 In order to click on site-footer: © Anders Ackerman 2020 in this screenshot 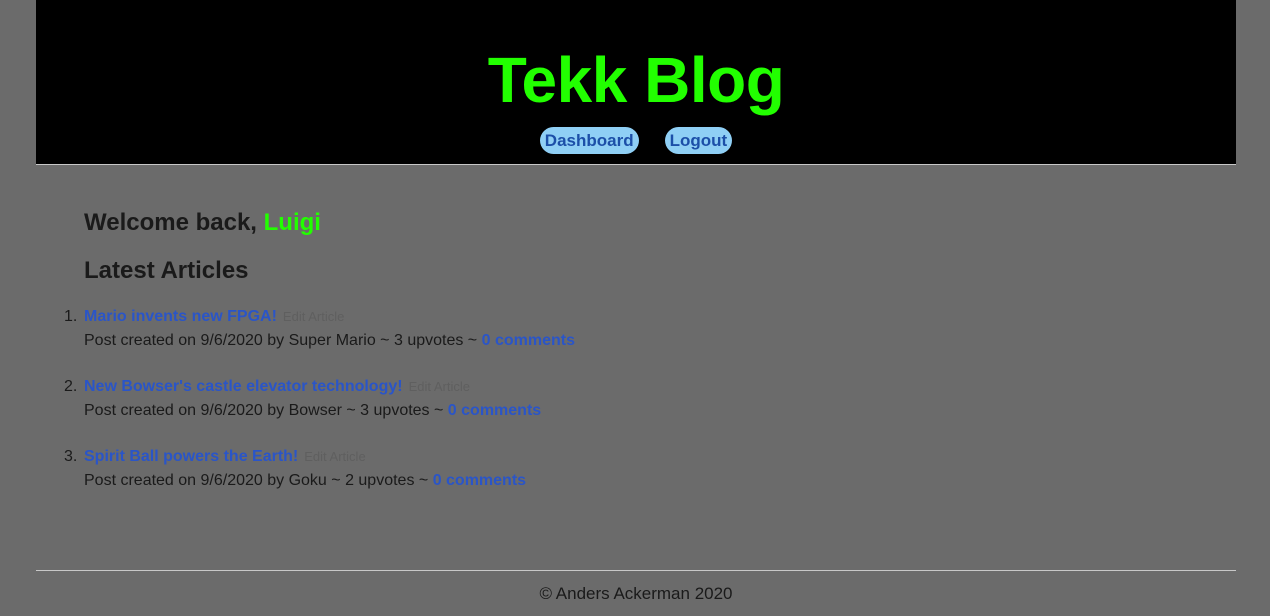, I will do `click(636, 593)`.